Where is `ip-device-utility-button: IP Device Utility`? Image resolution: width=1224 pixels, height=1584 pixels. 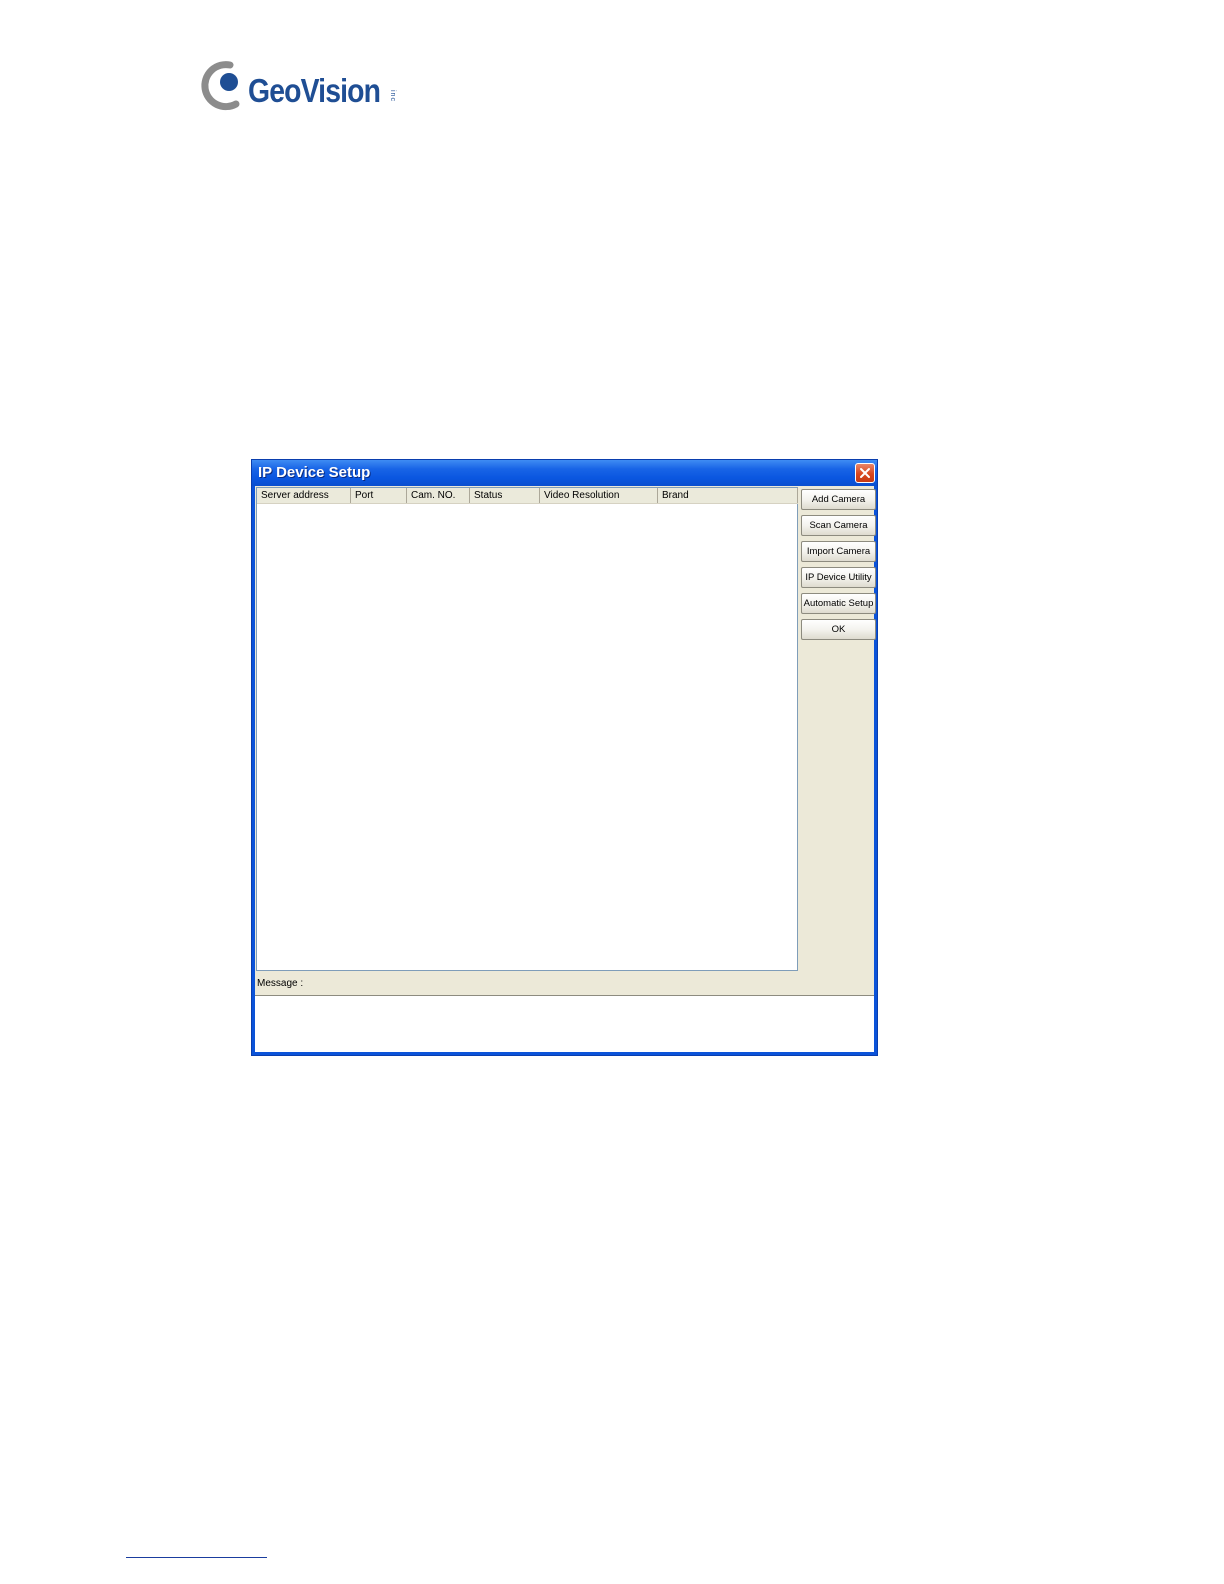
ip-device-utility-button: IP Device Utility is located at coordinates (838, 577).